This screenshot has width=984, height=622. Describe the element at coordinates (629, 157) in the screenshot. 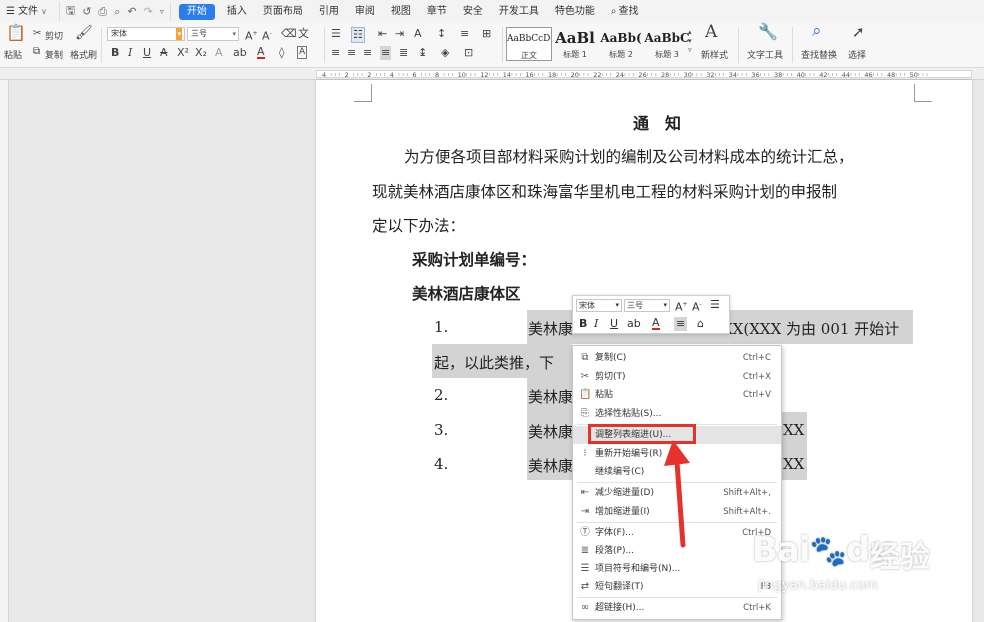

I see `doc-paragraph-line: 为方便各项目部材料采购计划的编制及公司材料成本的统计汇总，` at that location.